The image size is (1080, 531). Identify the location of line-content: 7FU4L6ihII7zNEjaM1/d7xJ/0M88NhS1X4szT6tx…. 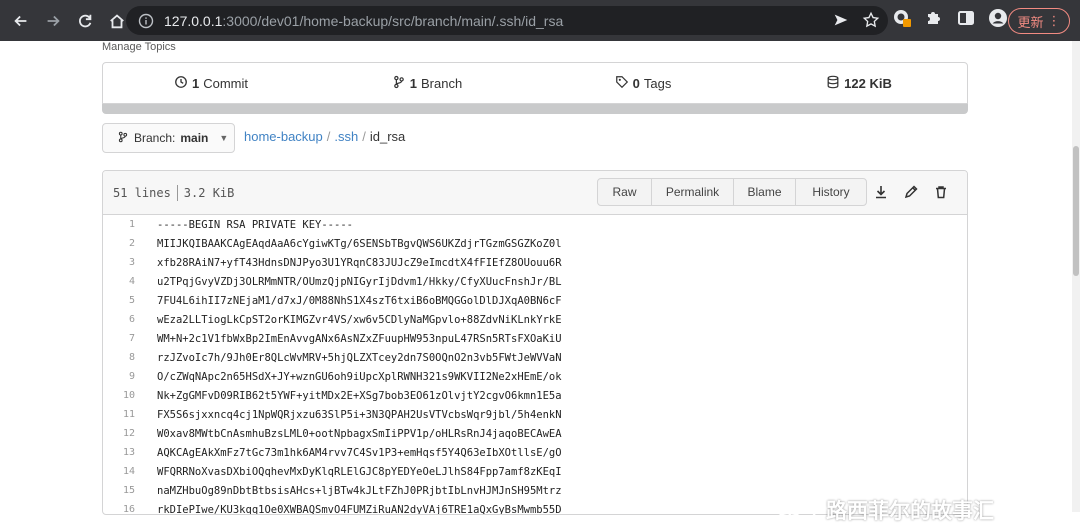
(359, 300).